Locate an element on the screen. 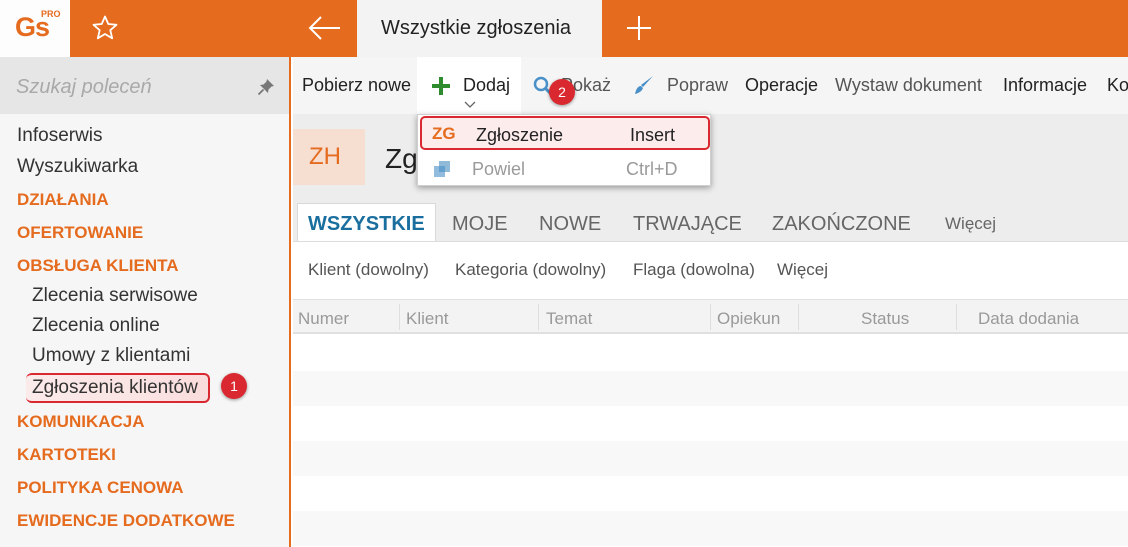 This screenshot has height=547, width=1128. step-badge-2: 2 is located at coordinates (562, 92).